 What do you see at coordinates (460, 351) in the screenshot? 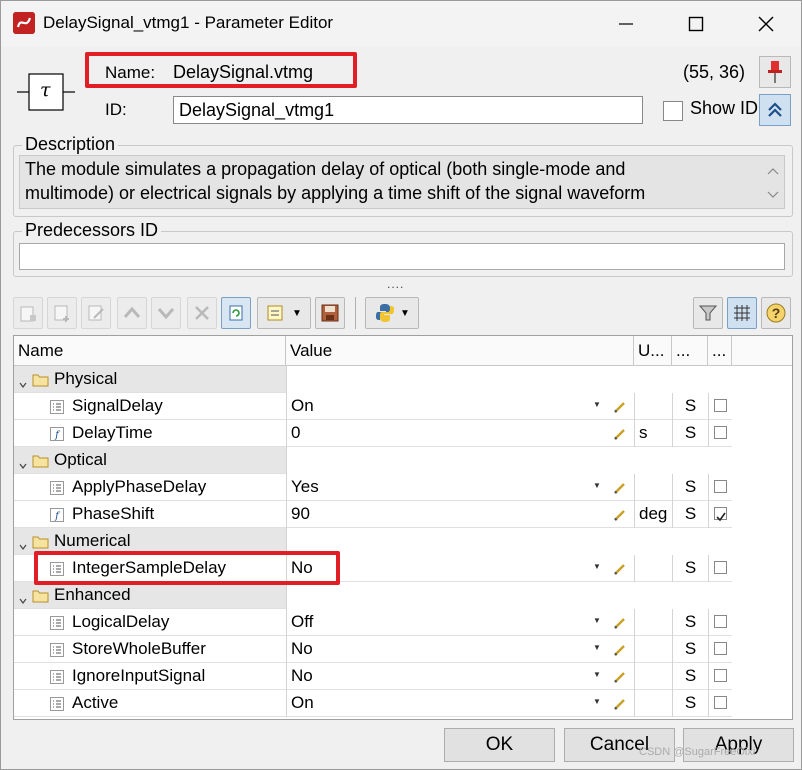
I see `column-header-value: Value` at bounding box center [460, 351].